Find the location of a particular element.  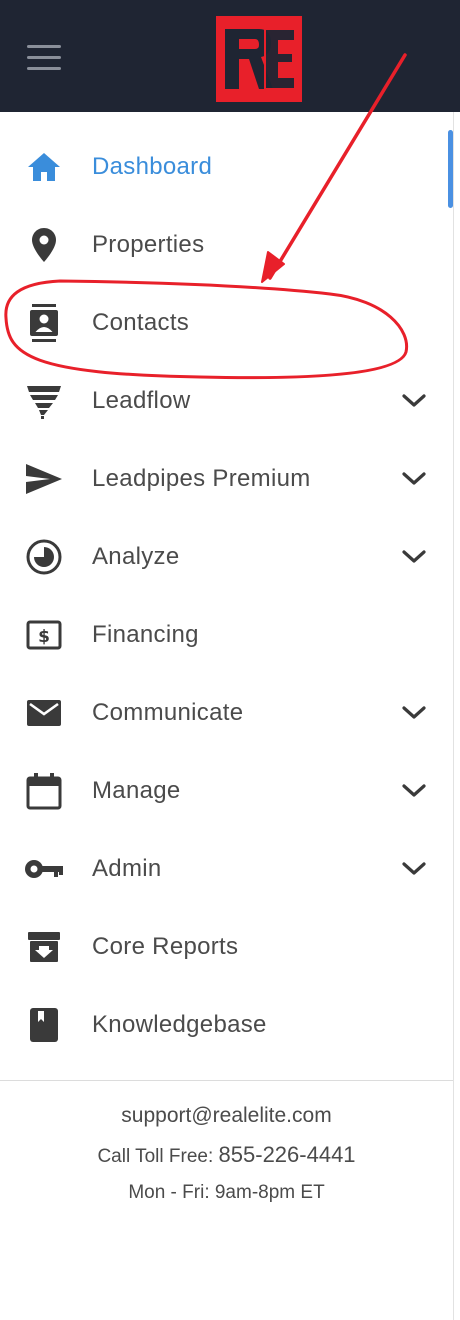

sidebar-item-label: Core Reports is located at coordinates (165, 946).